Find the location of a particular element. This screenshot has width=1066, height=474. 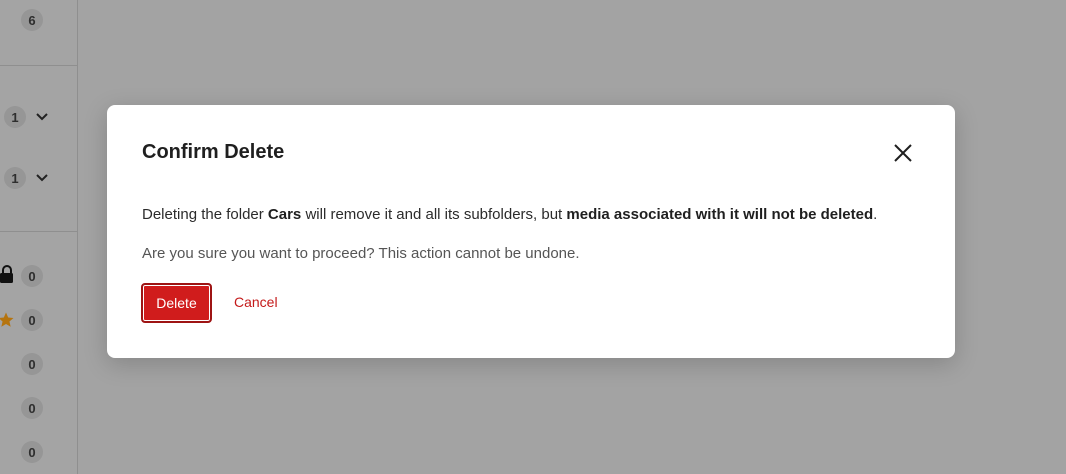

message-suffix: . is located at coordinates (875, 214).